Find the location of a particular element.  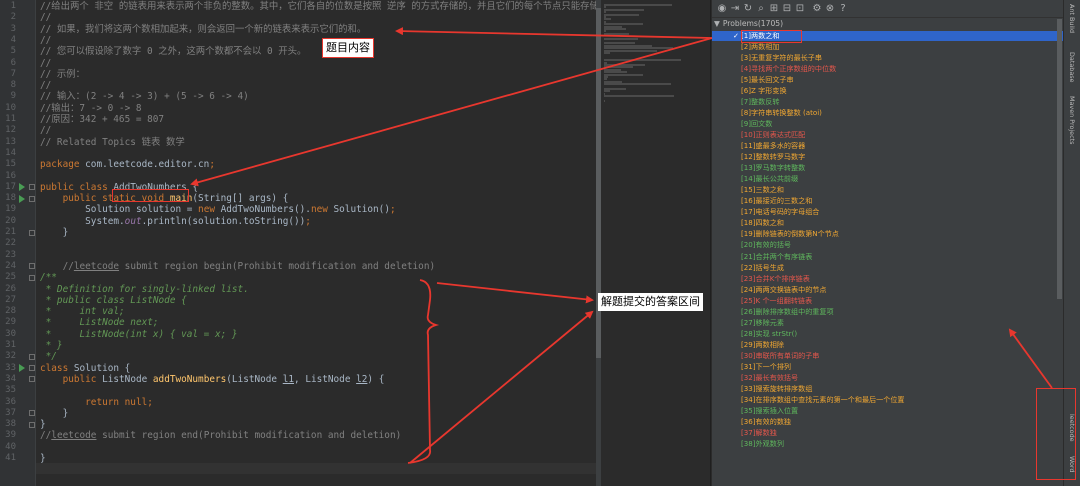

problem-item: [20]有效的括号 is located at coordinates (887, 245).